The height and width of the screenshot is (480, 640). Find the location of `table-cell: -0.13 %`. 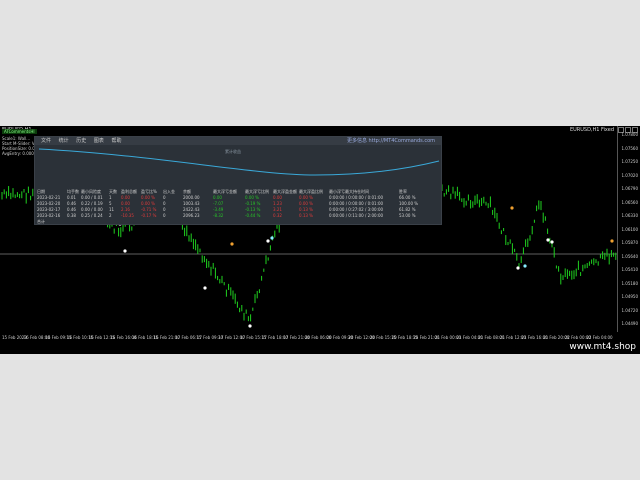

table-cell: -0.13 % is located at coordinates (253, 209).